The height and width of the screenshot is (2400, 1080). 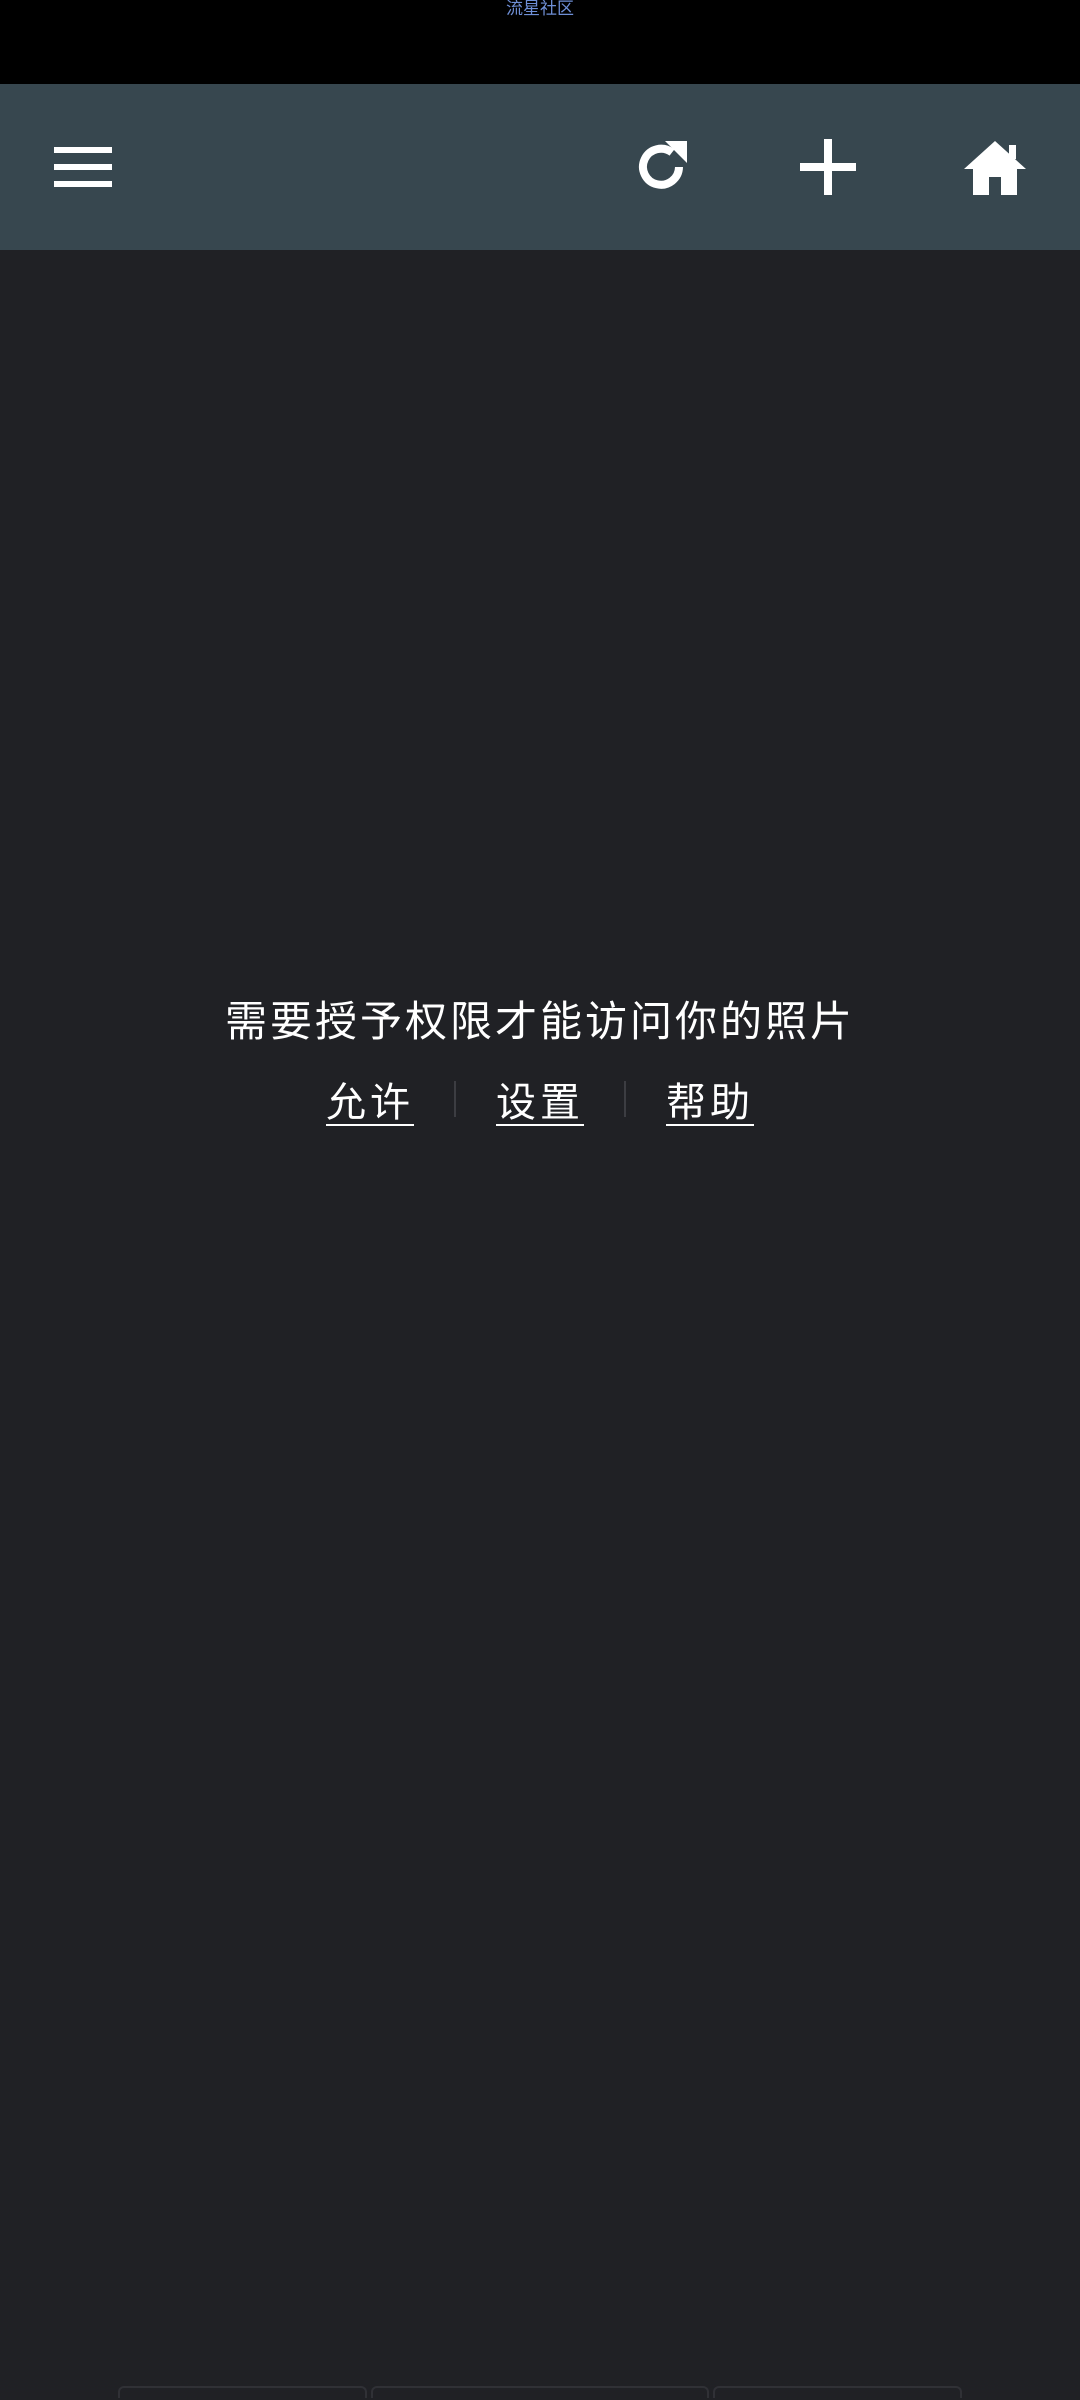 I want to click on settings-link: 设置, so click(x=540, y=1099).